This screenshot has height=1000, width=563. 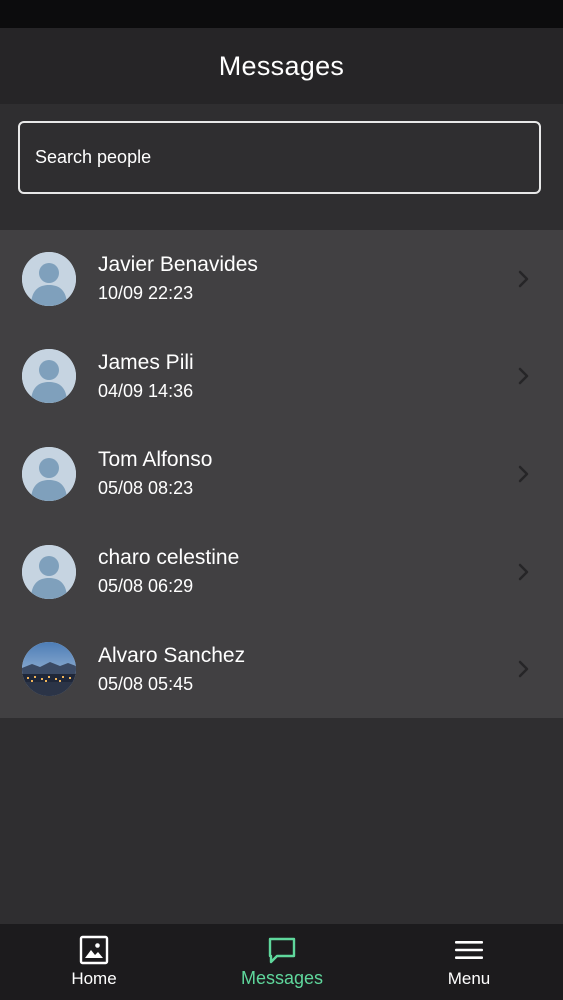 I want to click on bottom-tab-bar: Home Messages Menu, so click(x=281, y=962).